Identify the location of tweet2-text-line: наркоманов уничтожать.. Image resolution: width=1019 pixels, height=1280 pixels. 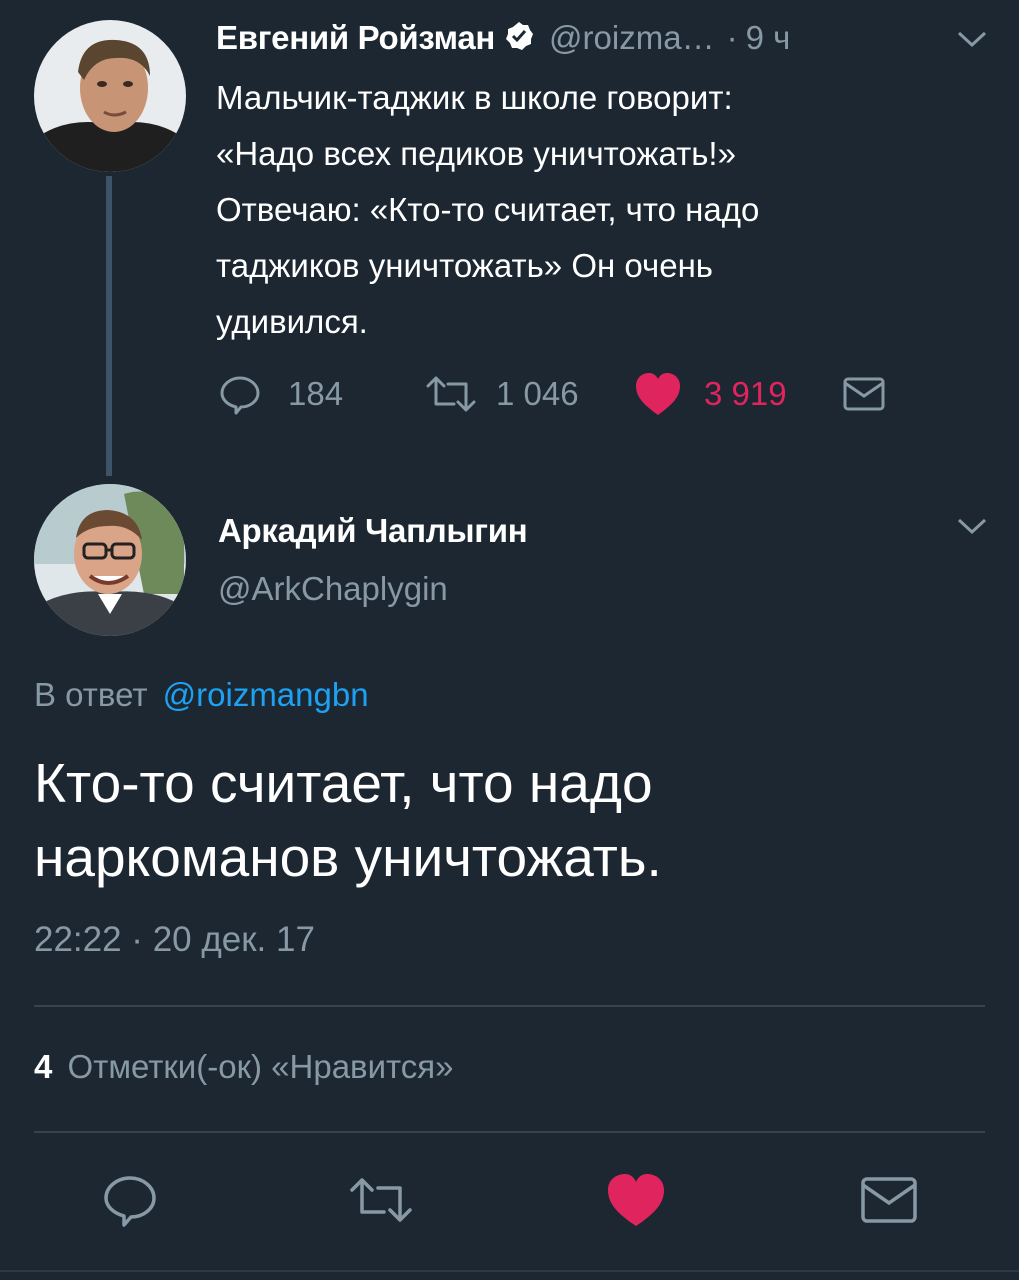
(348, 857).